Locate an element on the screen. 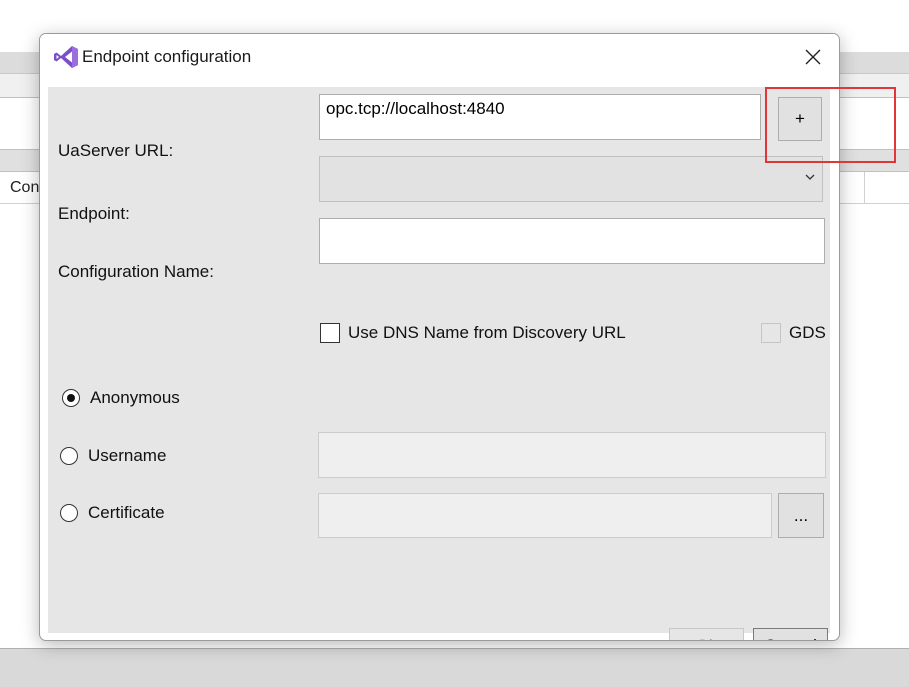 The image size is (909, 687). gds-label: GDS is located at coordinates (807, 332).